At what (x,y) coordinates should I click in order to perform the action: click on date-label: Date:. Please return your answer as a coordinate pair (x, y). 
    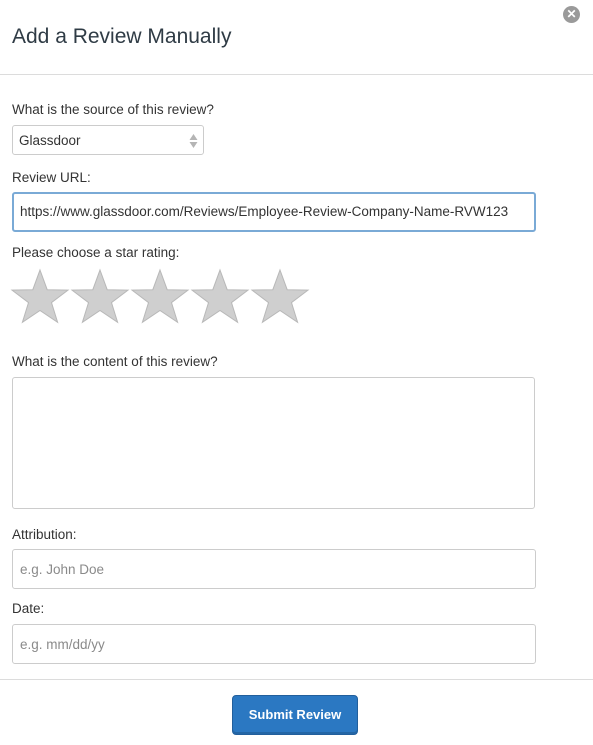
    Looking at the image, I should click on (28, 608).